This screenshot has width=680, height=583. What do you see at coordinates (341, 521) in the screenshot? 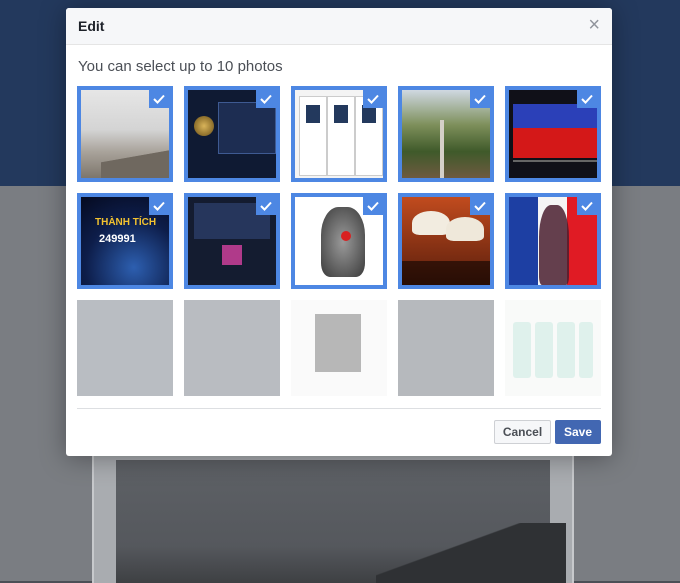
I see `background-photo-image` at bounding box center [341, 521].